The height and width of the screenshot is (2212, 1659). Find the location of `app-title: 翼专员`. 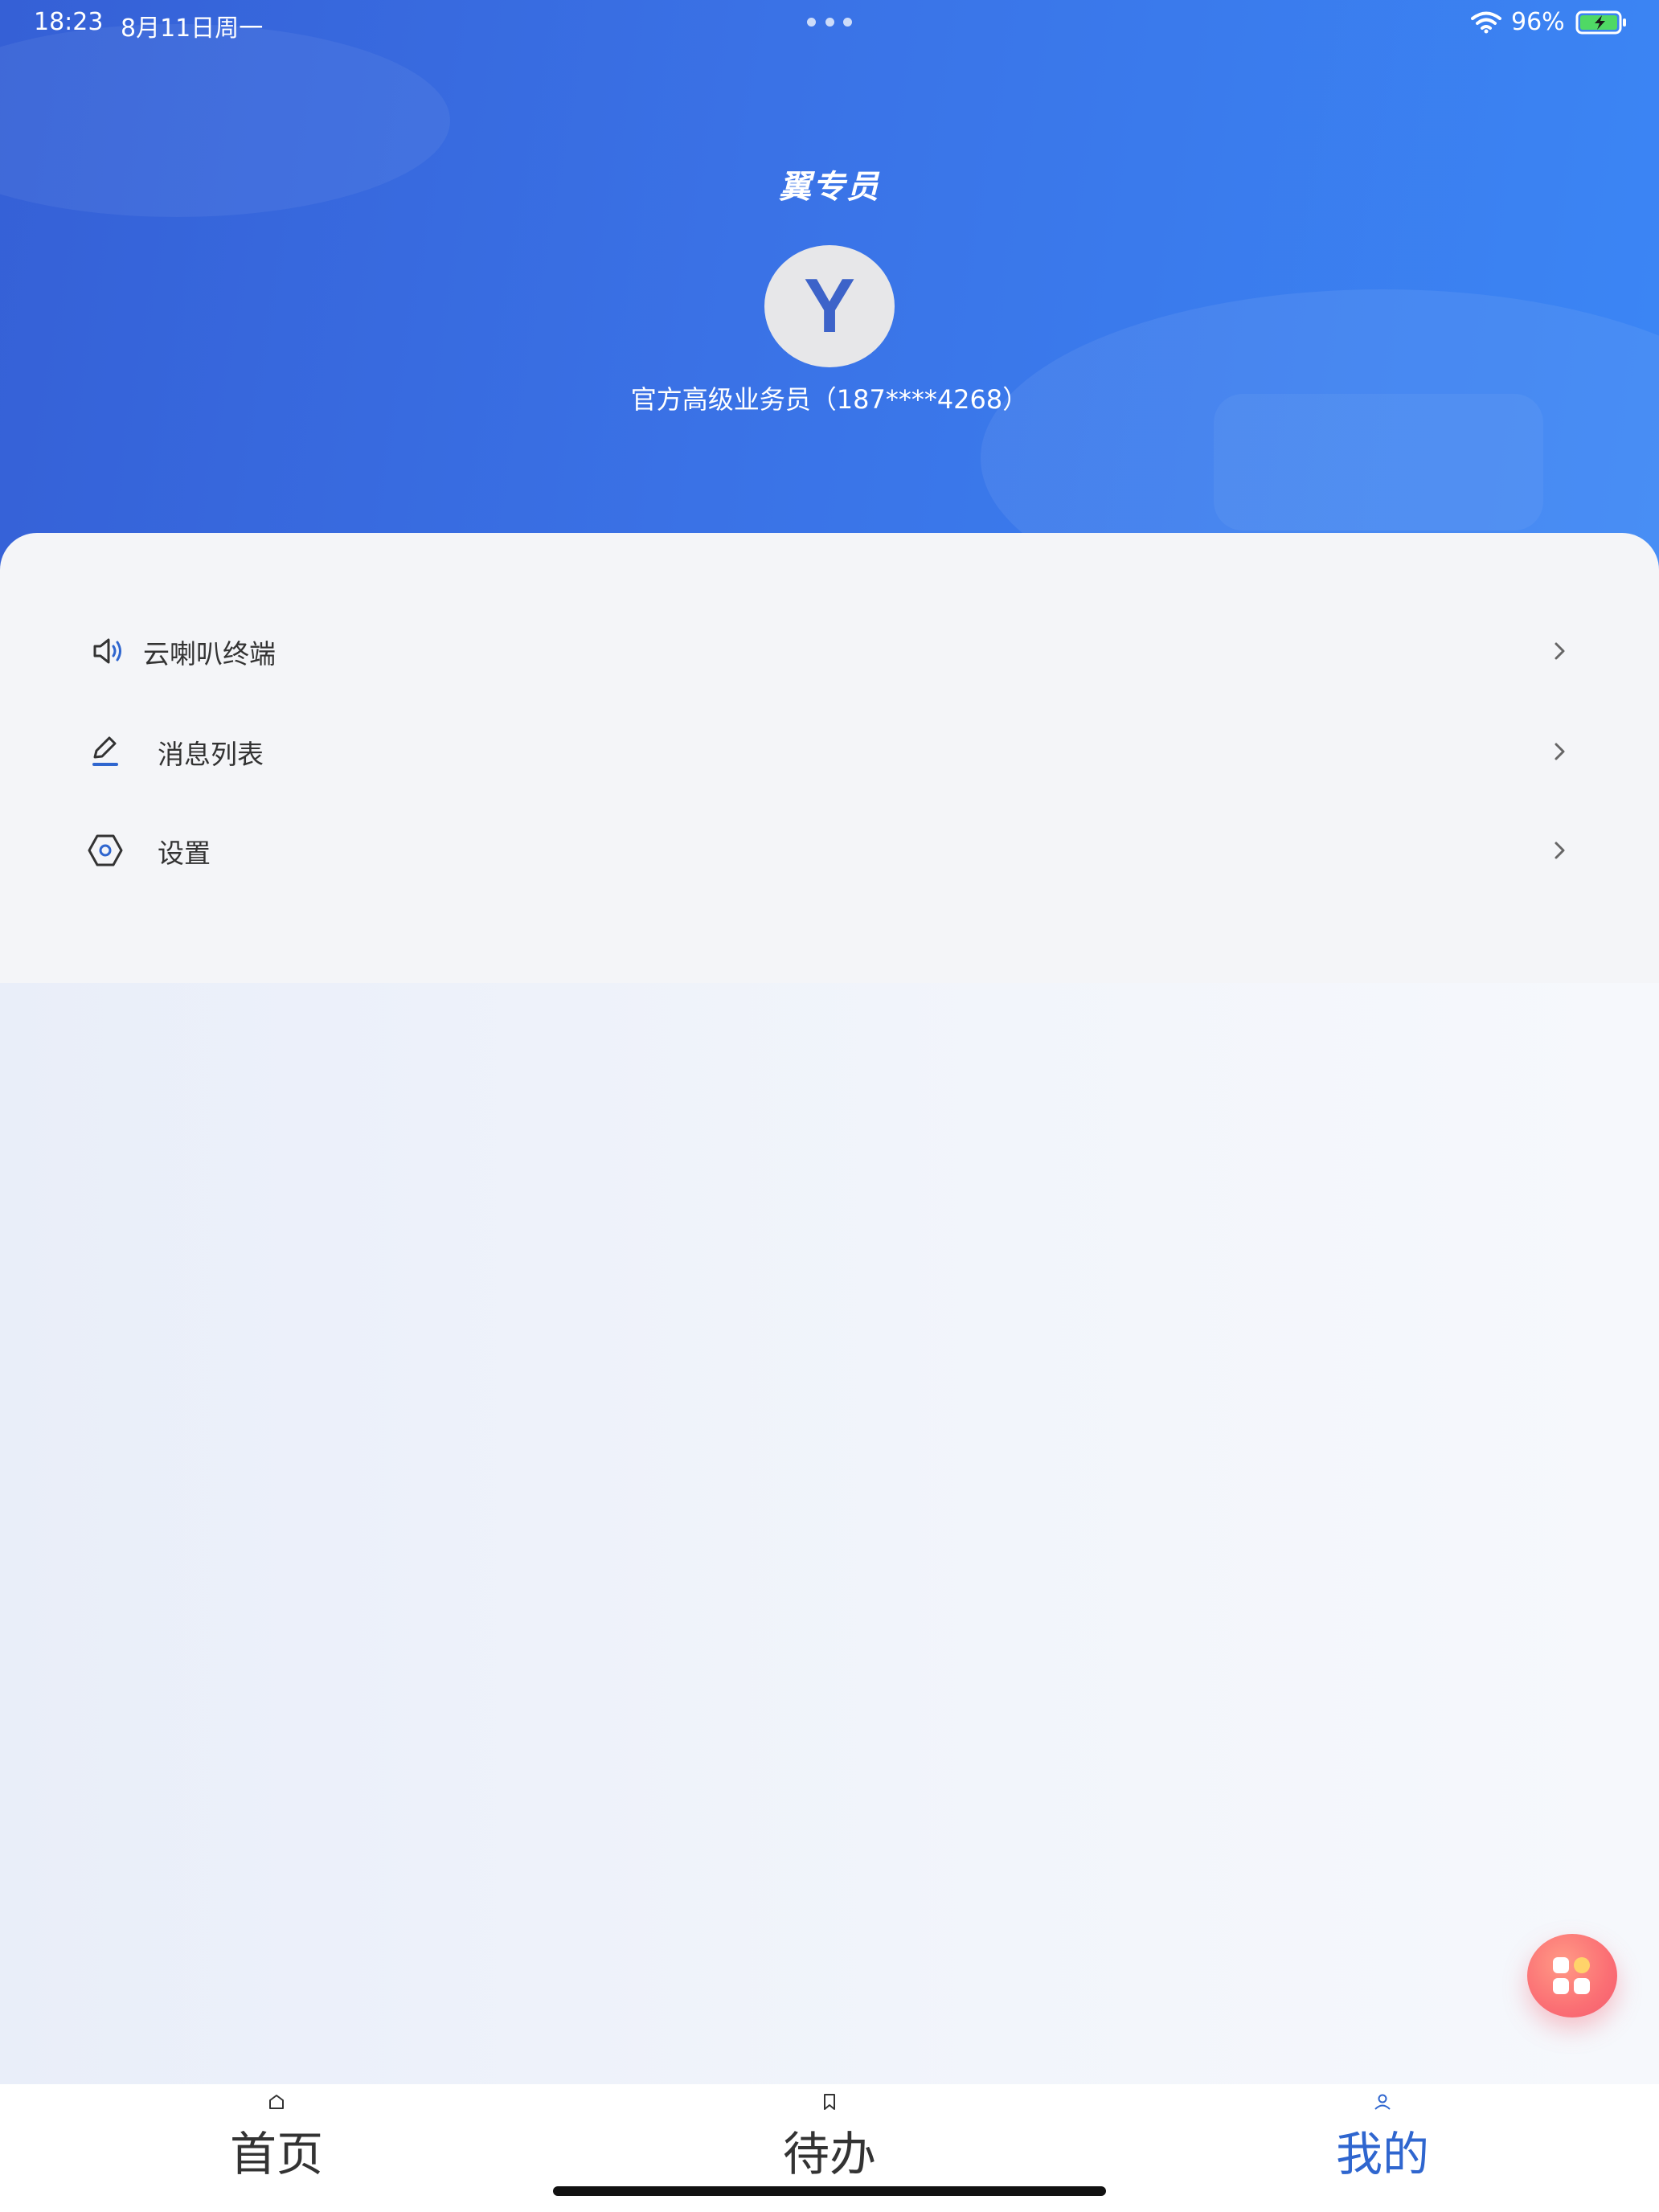

app-title: 翼专员 is located at coordinates (829, 187).